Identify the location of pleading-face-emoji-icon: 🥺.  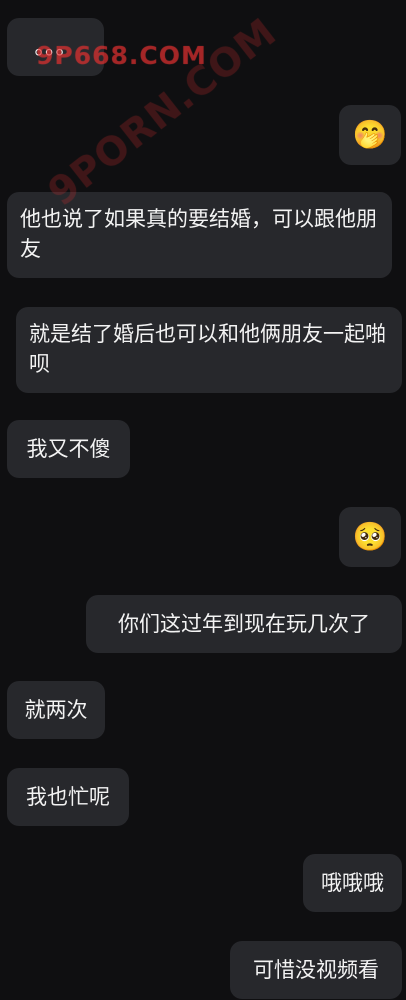
(370, 536).